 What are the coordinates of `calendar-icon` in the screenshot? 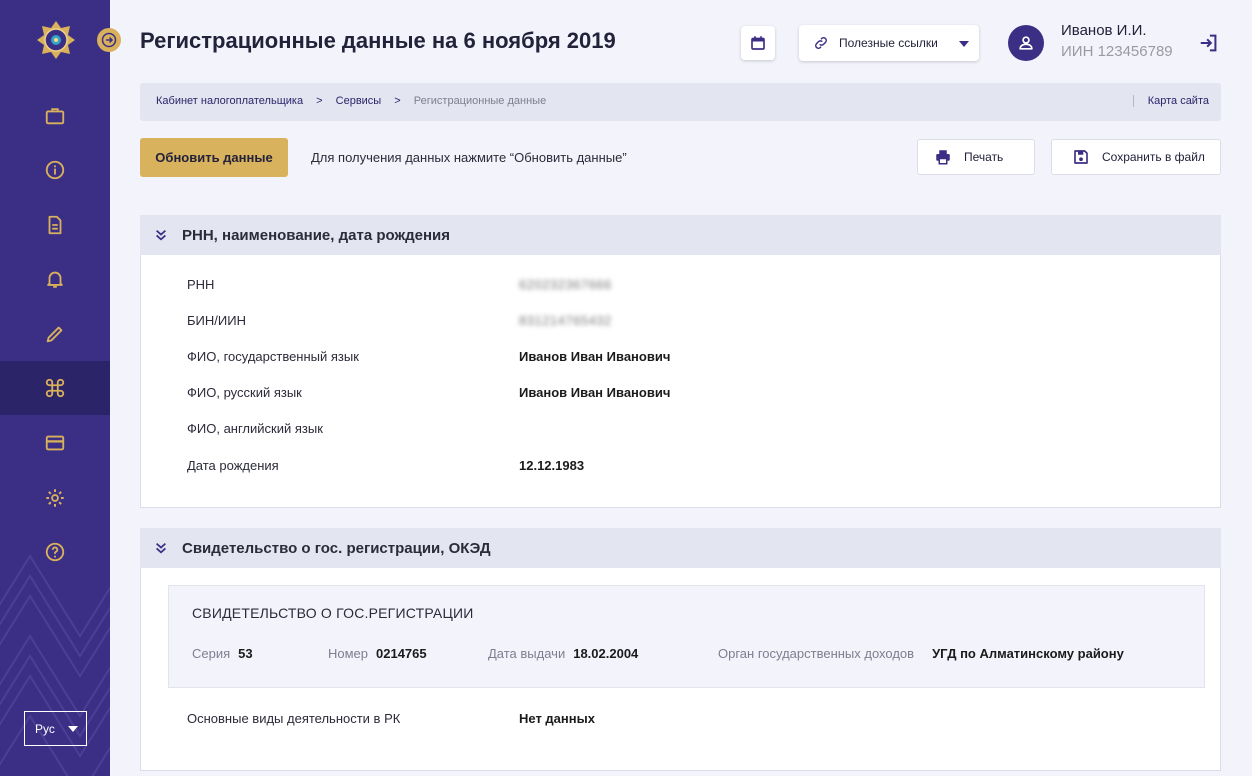 It's located at (758, 43).